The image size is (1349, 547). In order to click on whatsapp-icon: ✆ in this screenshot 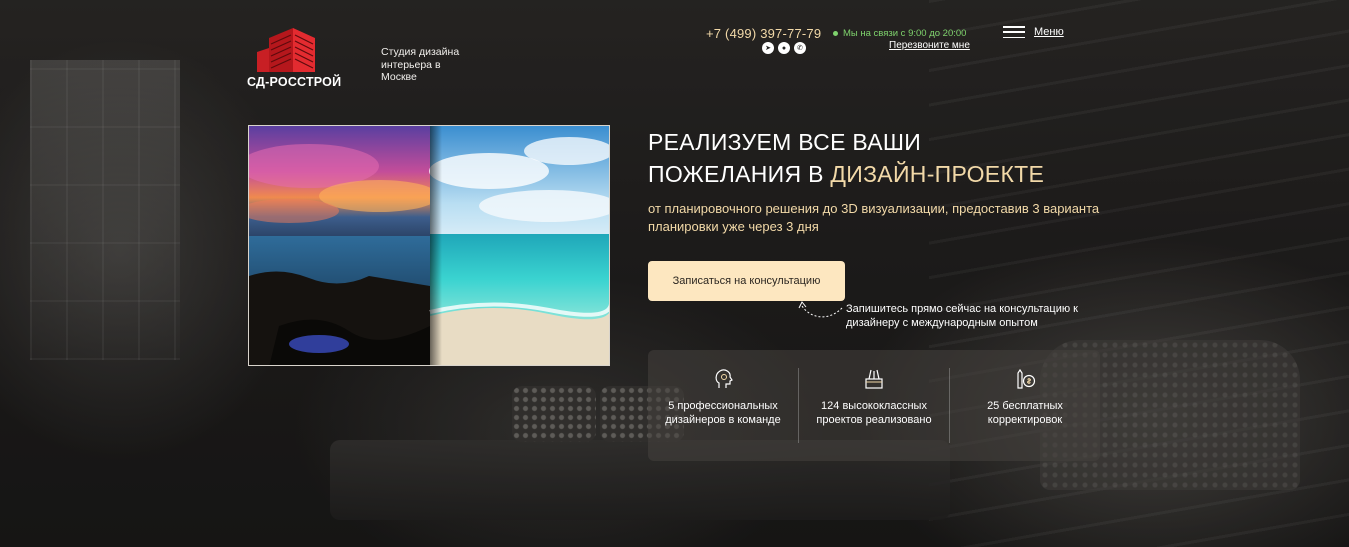, I will do `click(800, 48)`.